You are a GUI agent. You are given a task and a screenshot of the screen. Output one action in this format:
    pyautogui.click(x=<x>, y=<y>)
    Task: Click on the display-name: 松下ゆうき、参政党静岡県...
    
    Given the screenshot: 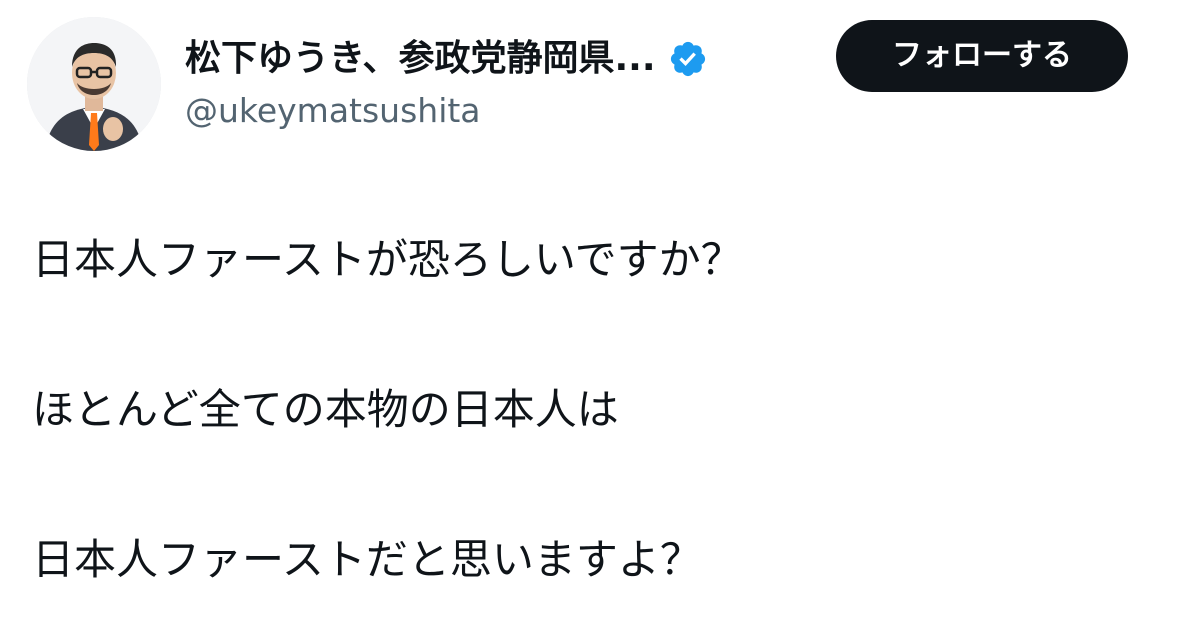 What is the action you would take?
    pyautogui.click(x=420, y=59)
    